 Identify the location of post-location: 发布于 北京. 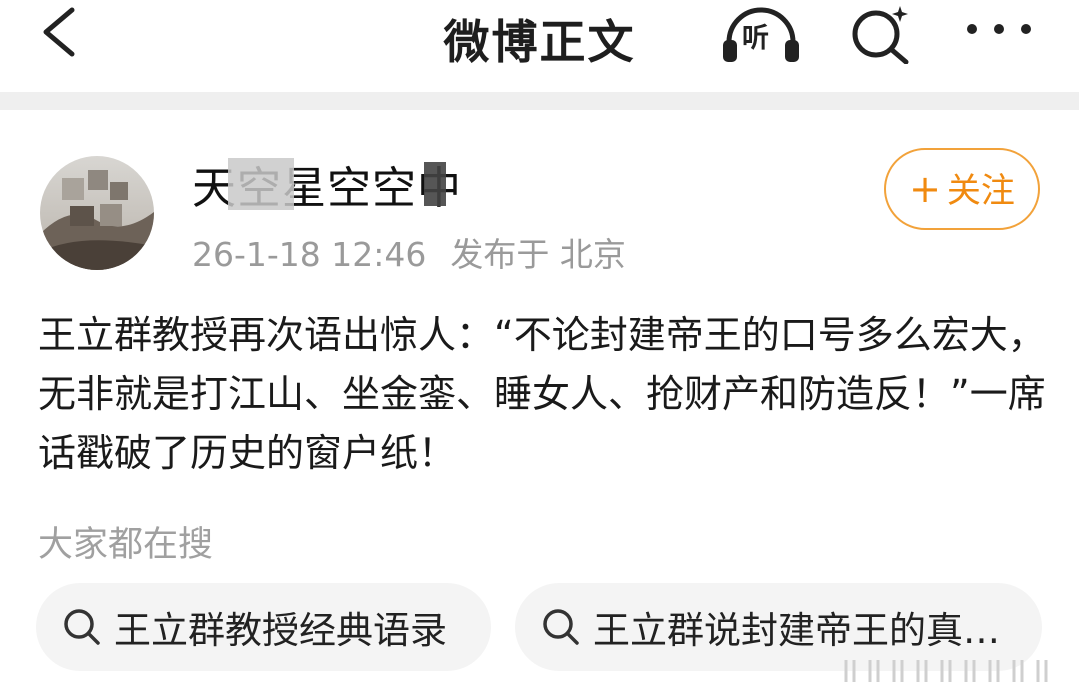
(538, 254).